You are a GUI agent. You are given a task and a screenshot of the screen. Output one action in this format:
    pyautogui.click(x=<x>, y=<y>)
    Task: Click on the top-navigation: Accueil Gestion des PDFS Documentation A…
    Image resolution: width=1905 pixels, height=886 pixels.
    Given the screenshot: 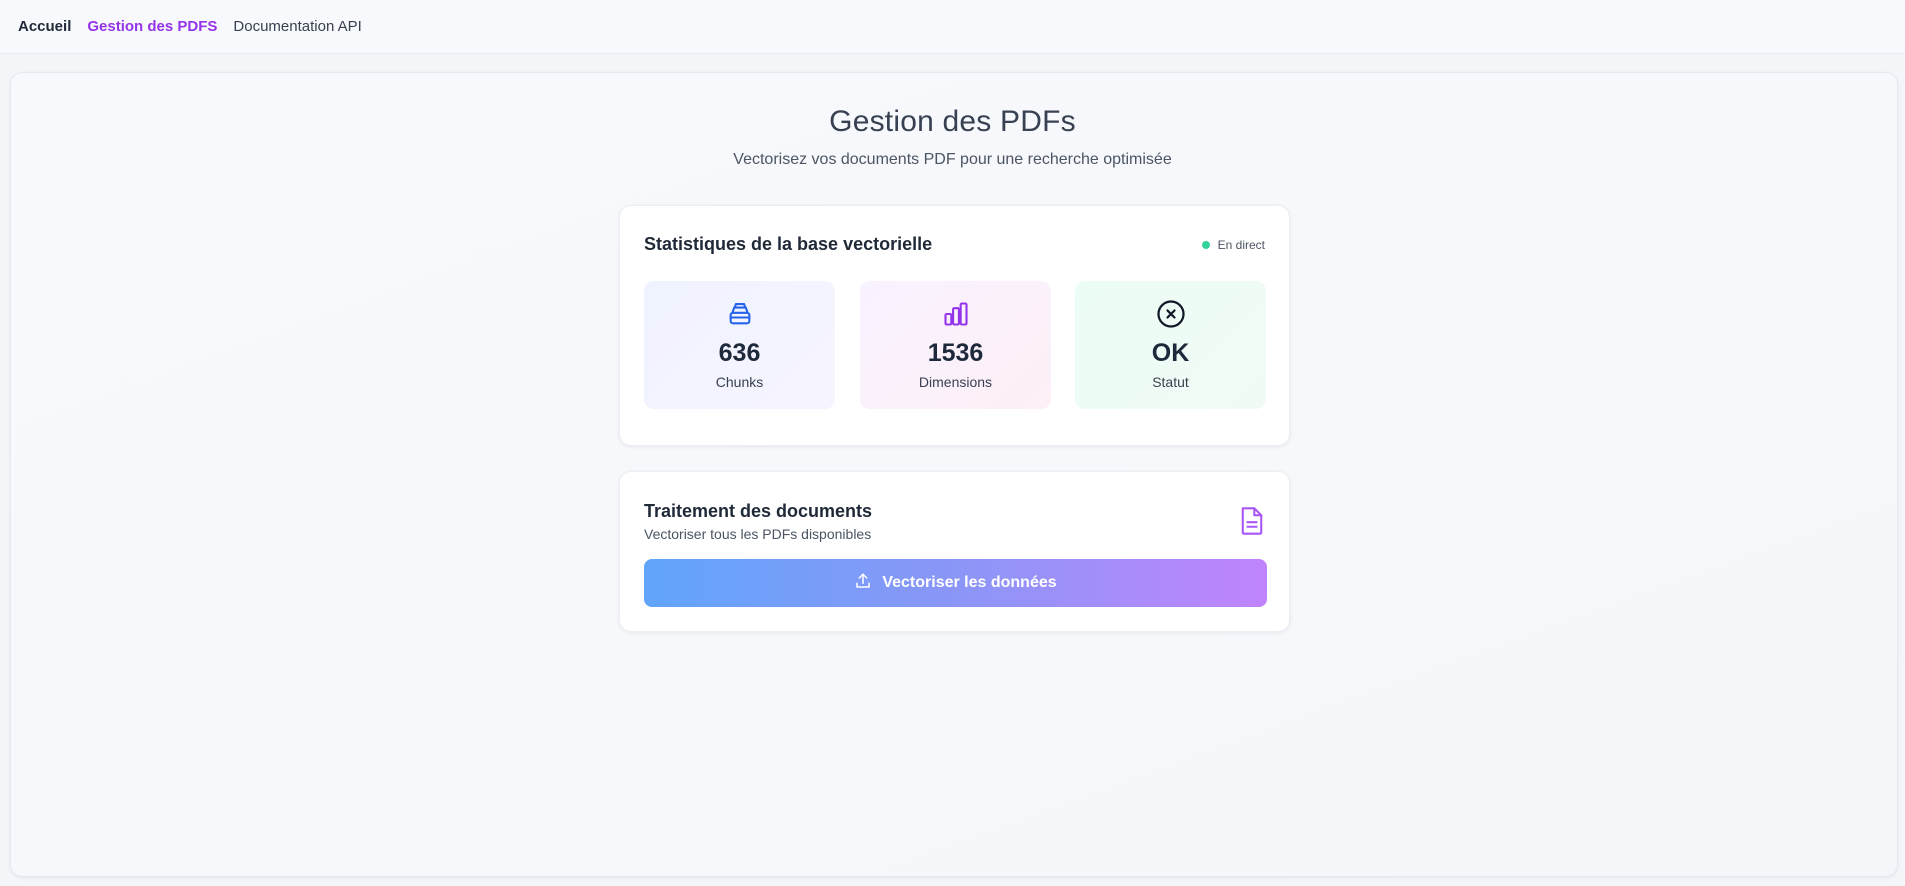 What is the action you would take?
    pyautogui.click(x=952, y=27)
    